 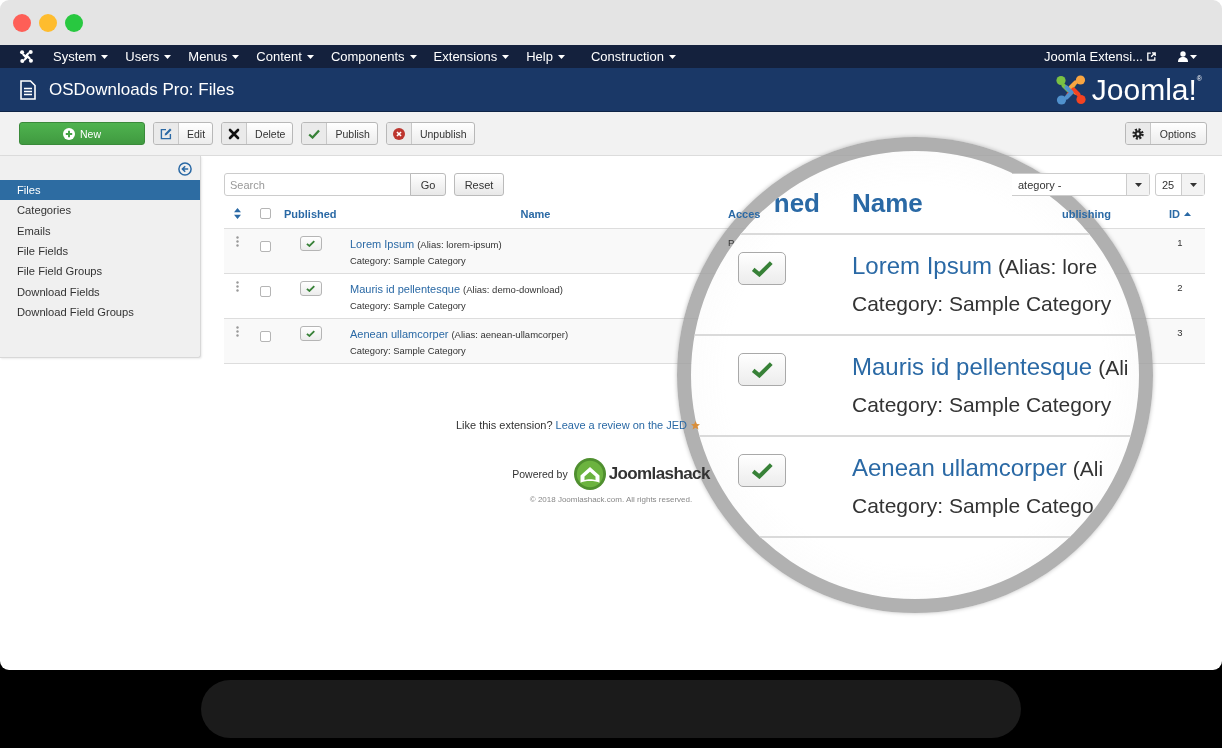 I want to click on alias-text: (Alias: demo-download), so click(x=513, y=289).